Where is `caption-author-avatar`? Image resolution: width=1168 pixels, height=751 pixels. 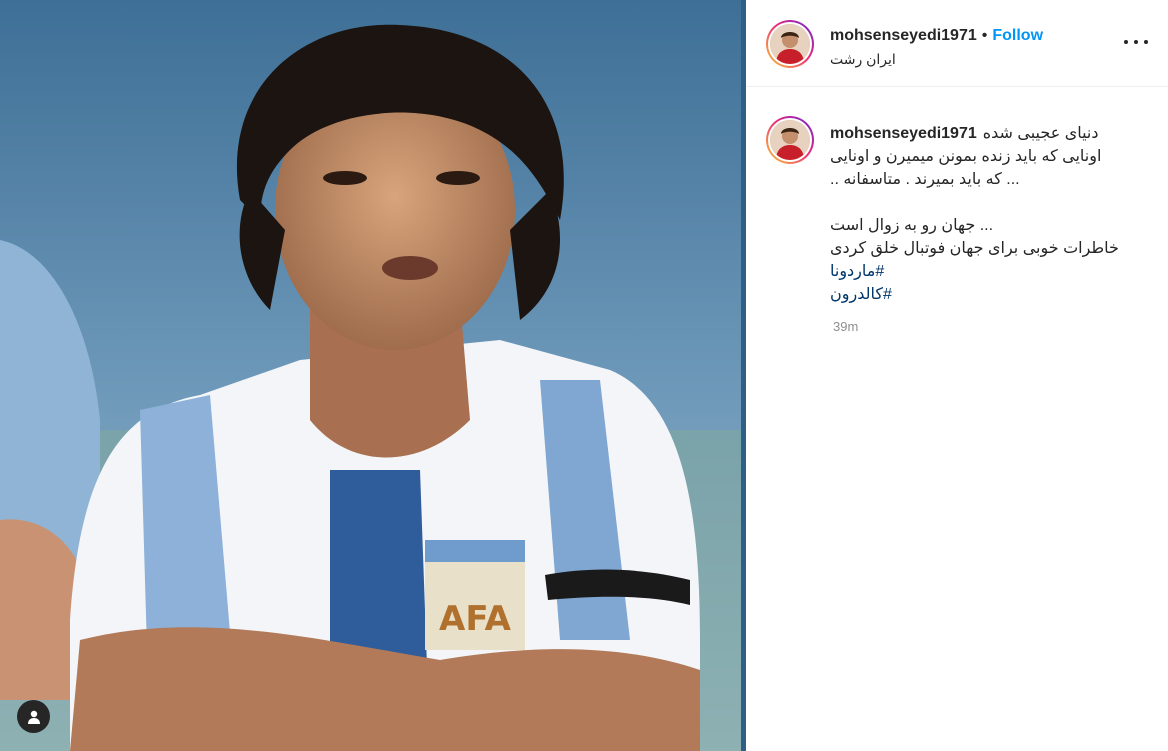
caption-author-avatar is located at coordinates (790, 140).